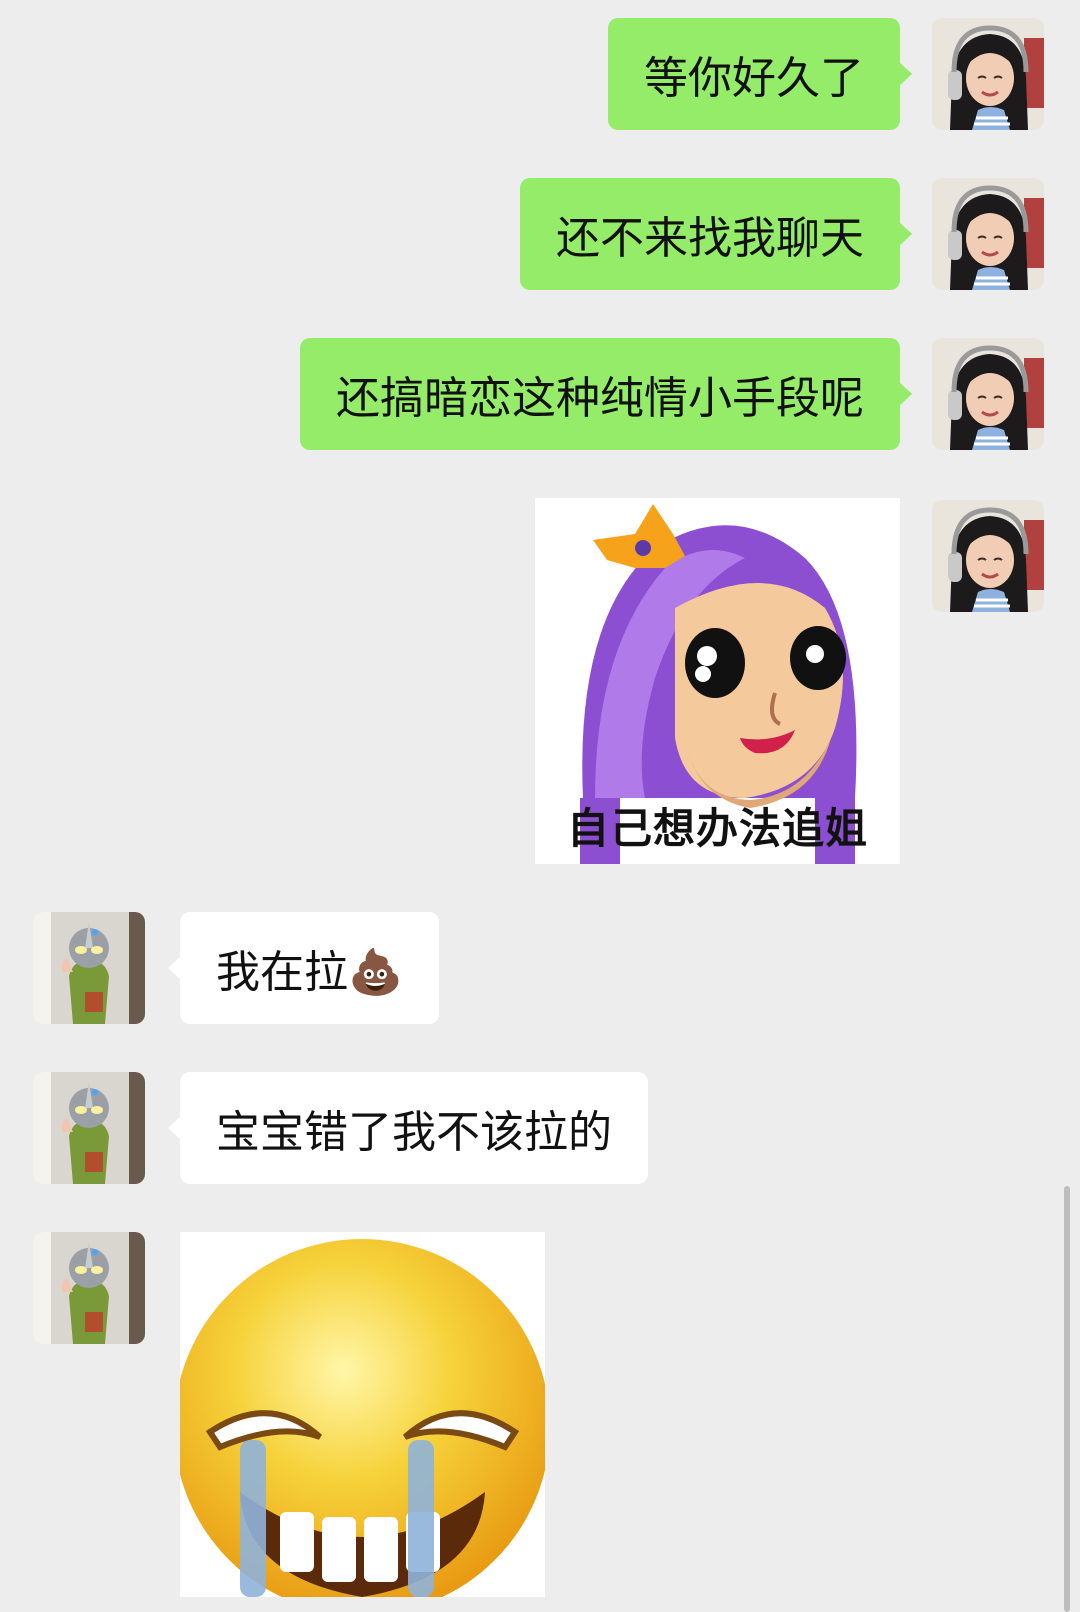 The height and width of the screenshot is (1612, 1080). Describe the element at coordinates (414, 1132) in the screenshot. I see `message-text: 宝宝错了我不该拉的` at that location.